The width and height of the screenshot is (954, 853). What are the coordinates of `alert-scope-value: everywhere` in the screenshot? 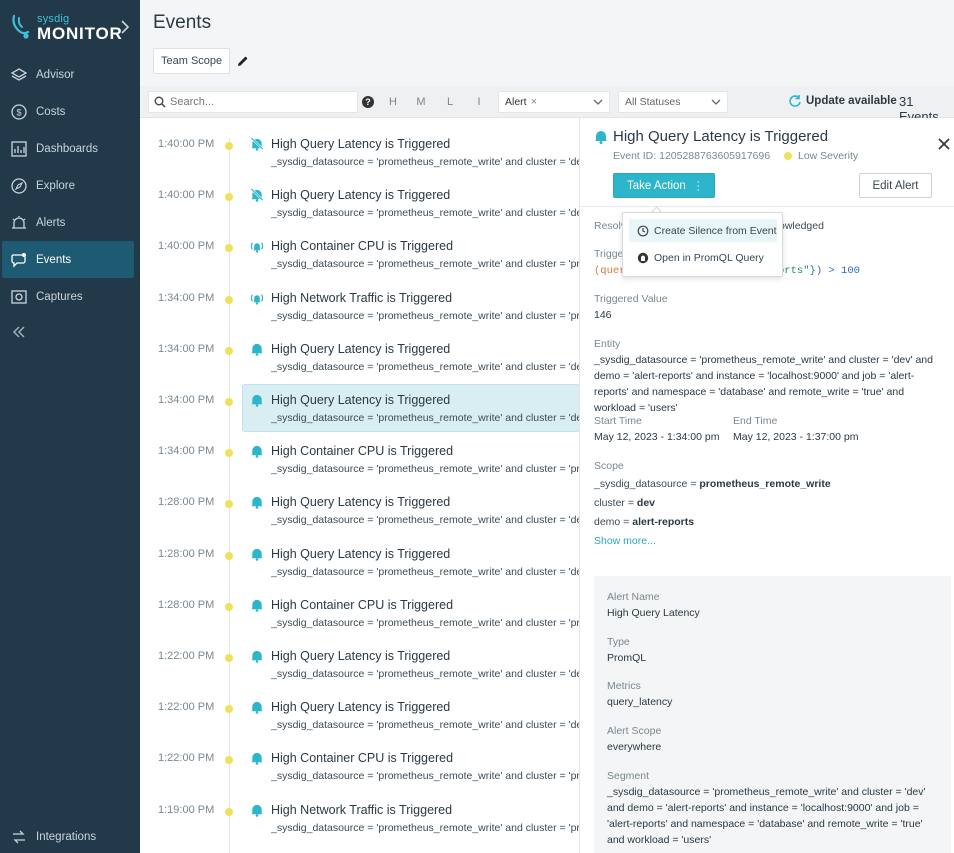 It's located at (634, 747).